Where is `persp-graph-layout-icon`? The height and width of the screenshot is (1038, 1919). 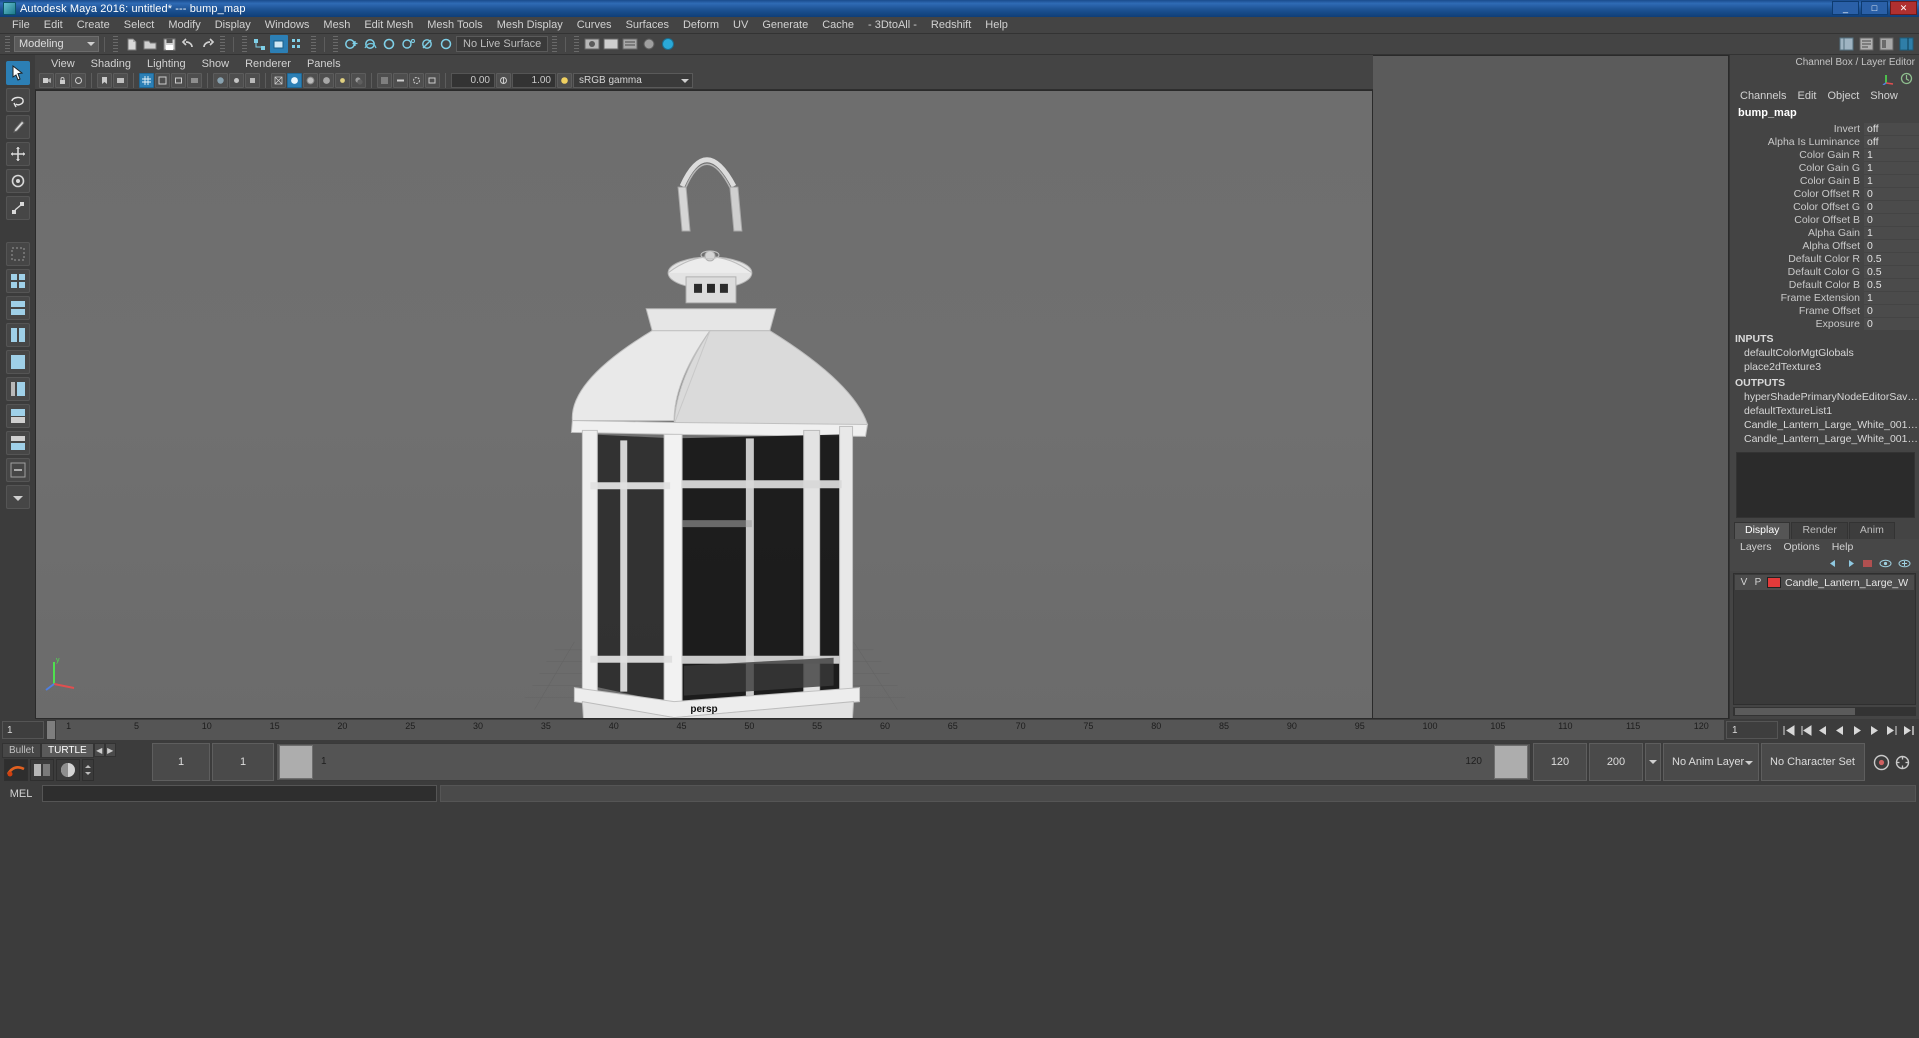 persp-graph-layout-icon is located at coordinates (17, 416).